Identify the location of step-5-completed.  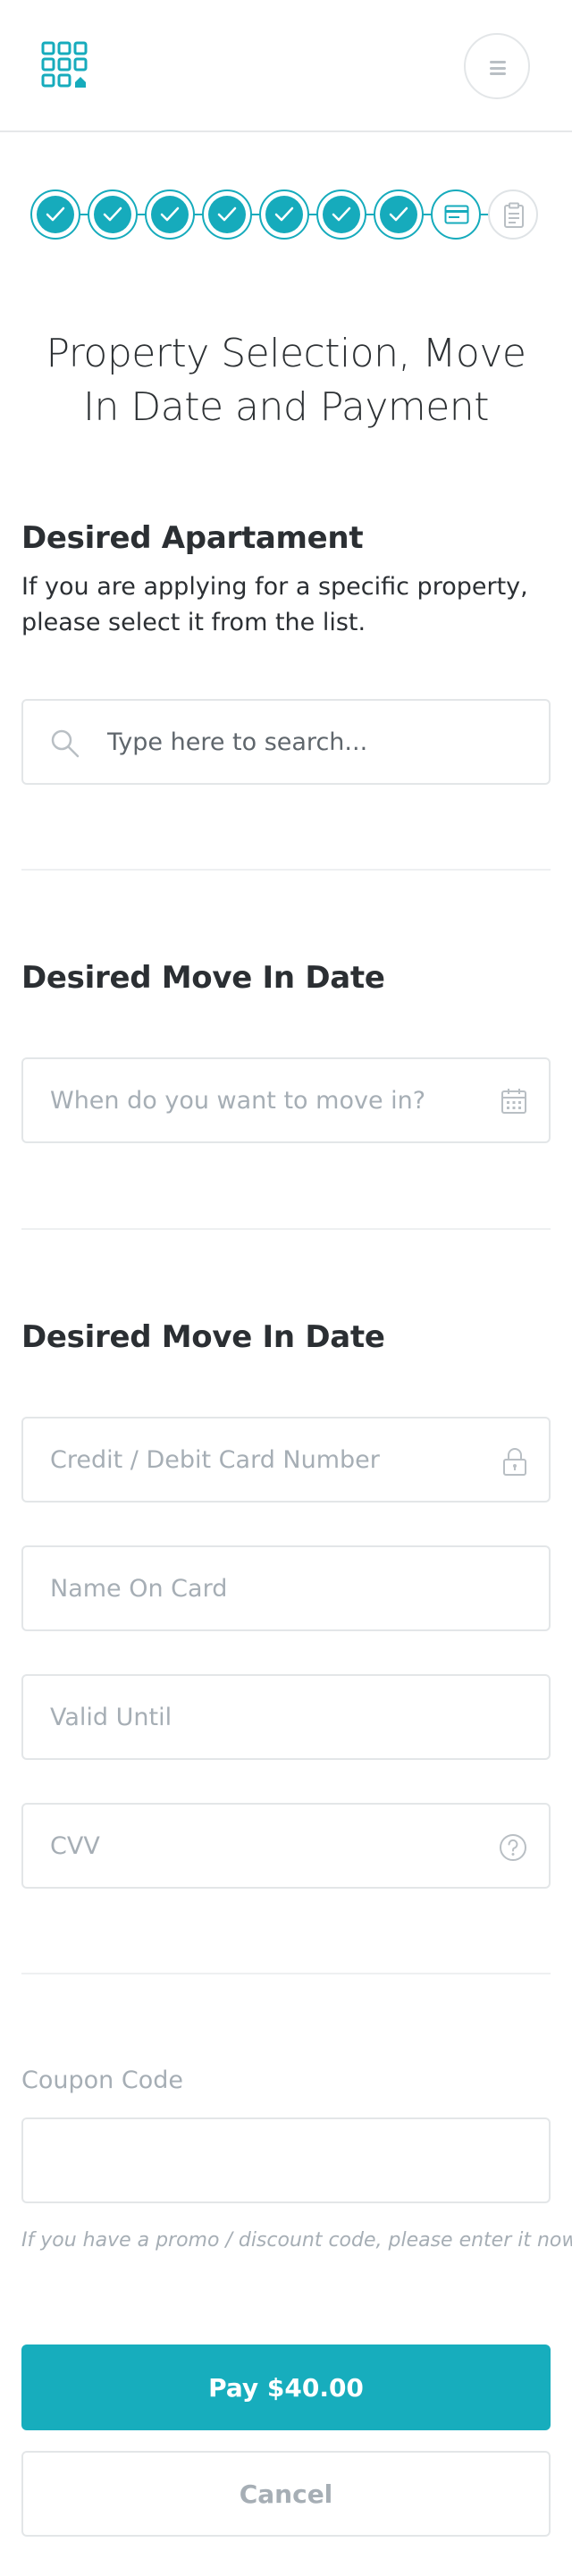
(284, 215).